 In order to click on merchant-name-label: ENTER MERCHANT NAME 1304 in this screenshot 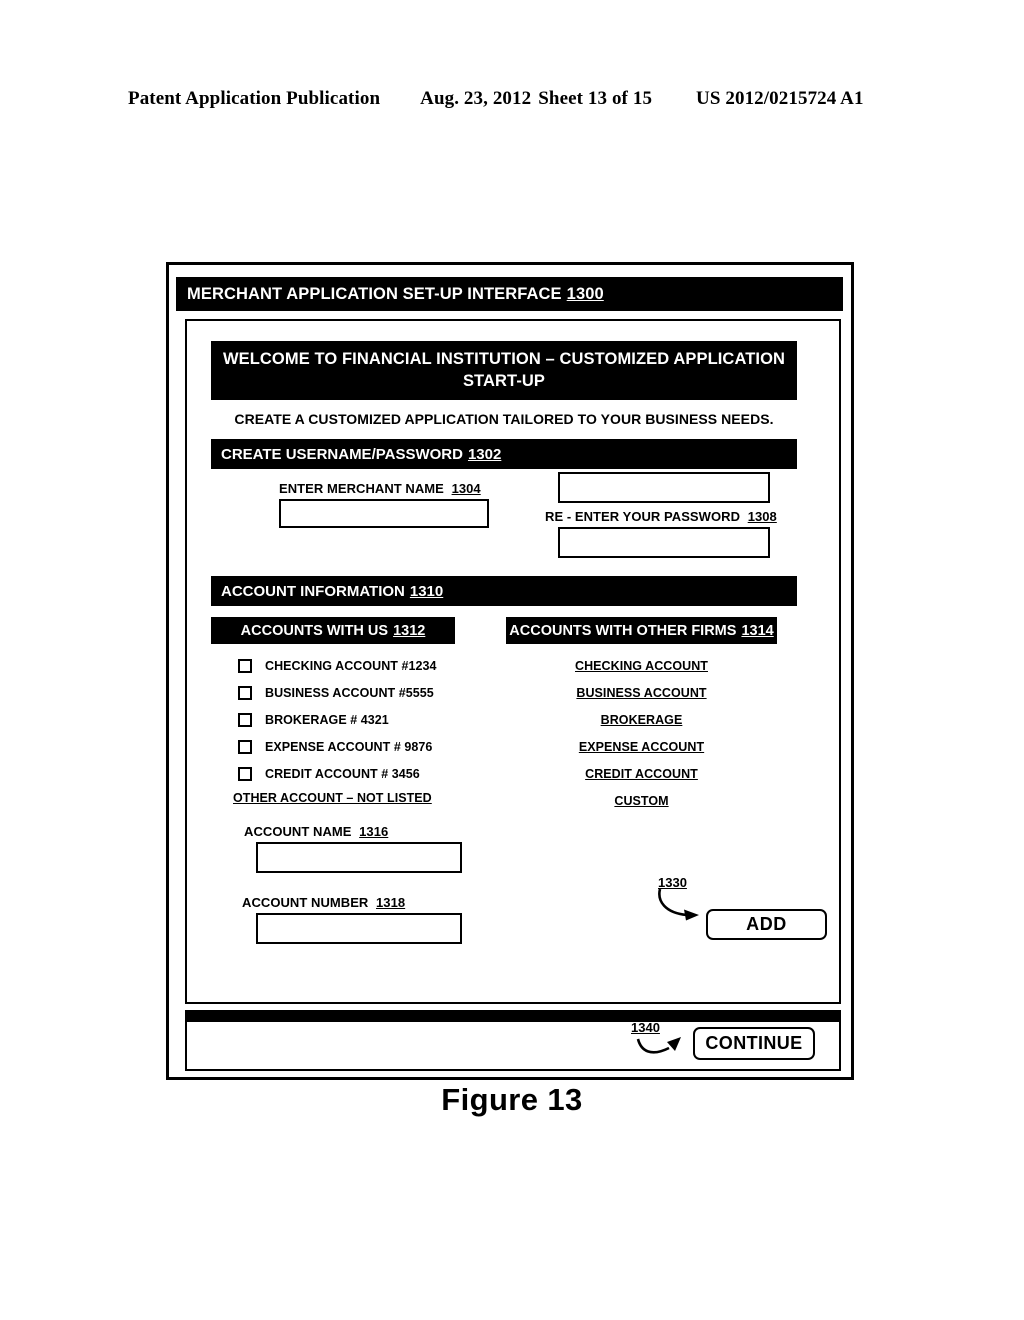, I will do `click(380, 488)`.